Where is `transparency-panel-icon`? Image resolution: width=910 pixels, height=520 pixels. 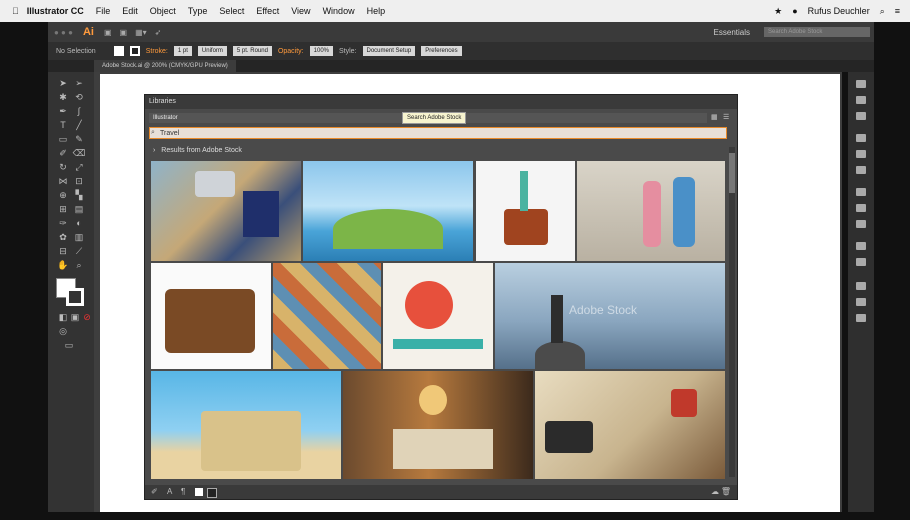 transparency-panel-icon is located at coordinates (861, 224).